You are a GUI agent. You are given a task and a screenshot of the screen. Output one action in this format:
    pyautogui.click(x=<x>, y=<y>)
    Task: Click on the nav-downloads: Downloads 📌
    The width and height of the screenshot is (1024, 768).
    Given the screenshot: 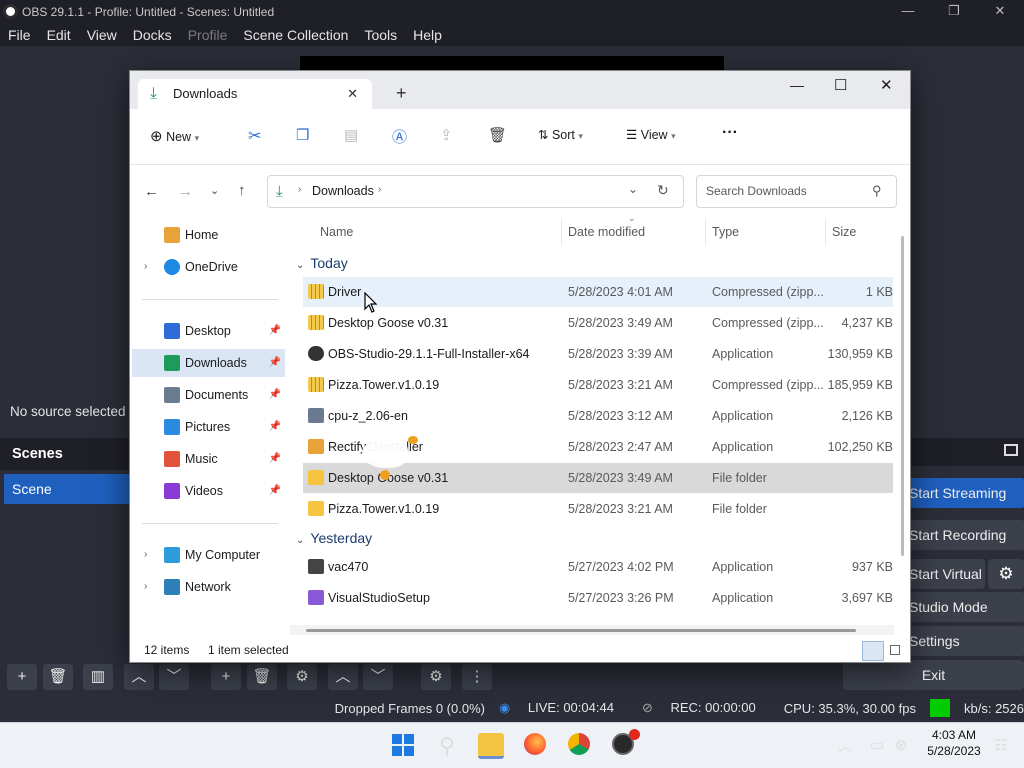 What is the action you would take?
    pyautogui.click(x=208, y=363)
    